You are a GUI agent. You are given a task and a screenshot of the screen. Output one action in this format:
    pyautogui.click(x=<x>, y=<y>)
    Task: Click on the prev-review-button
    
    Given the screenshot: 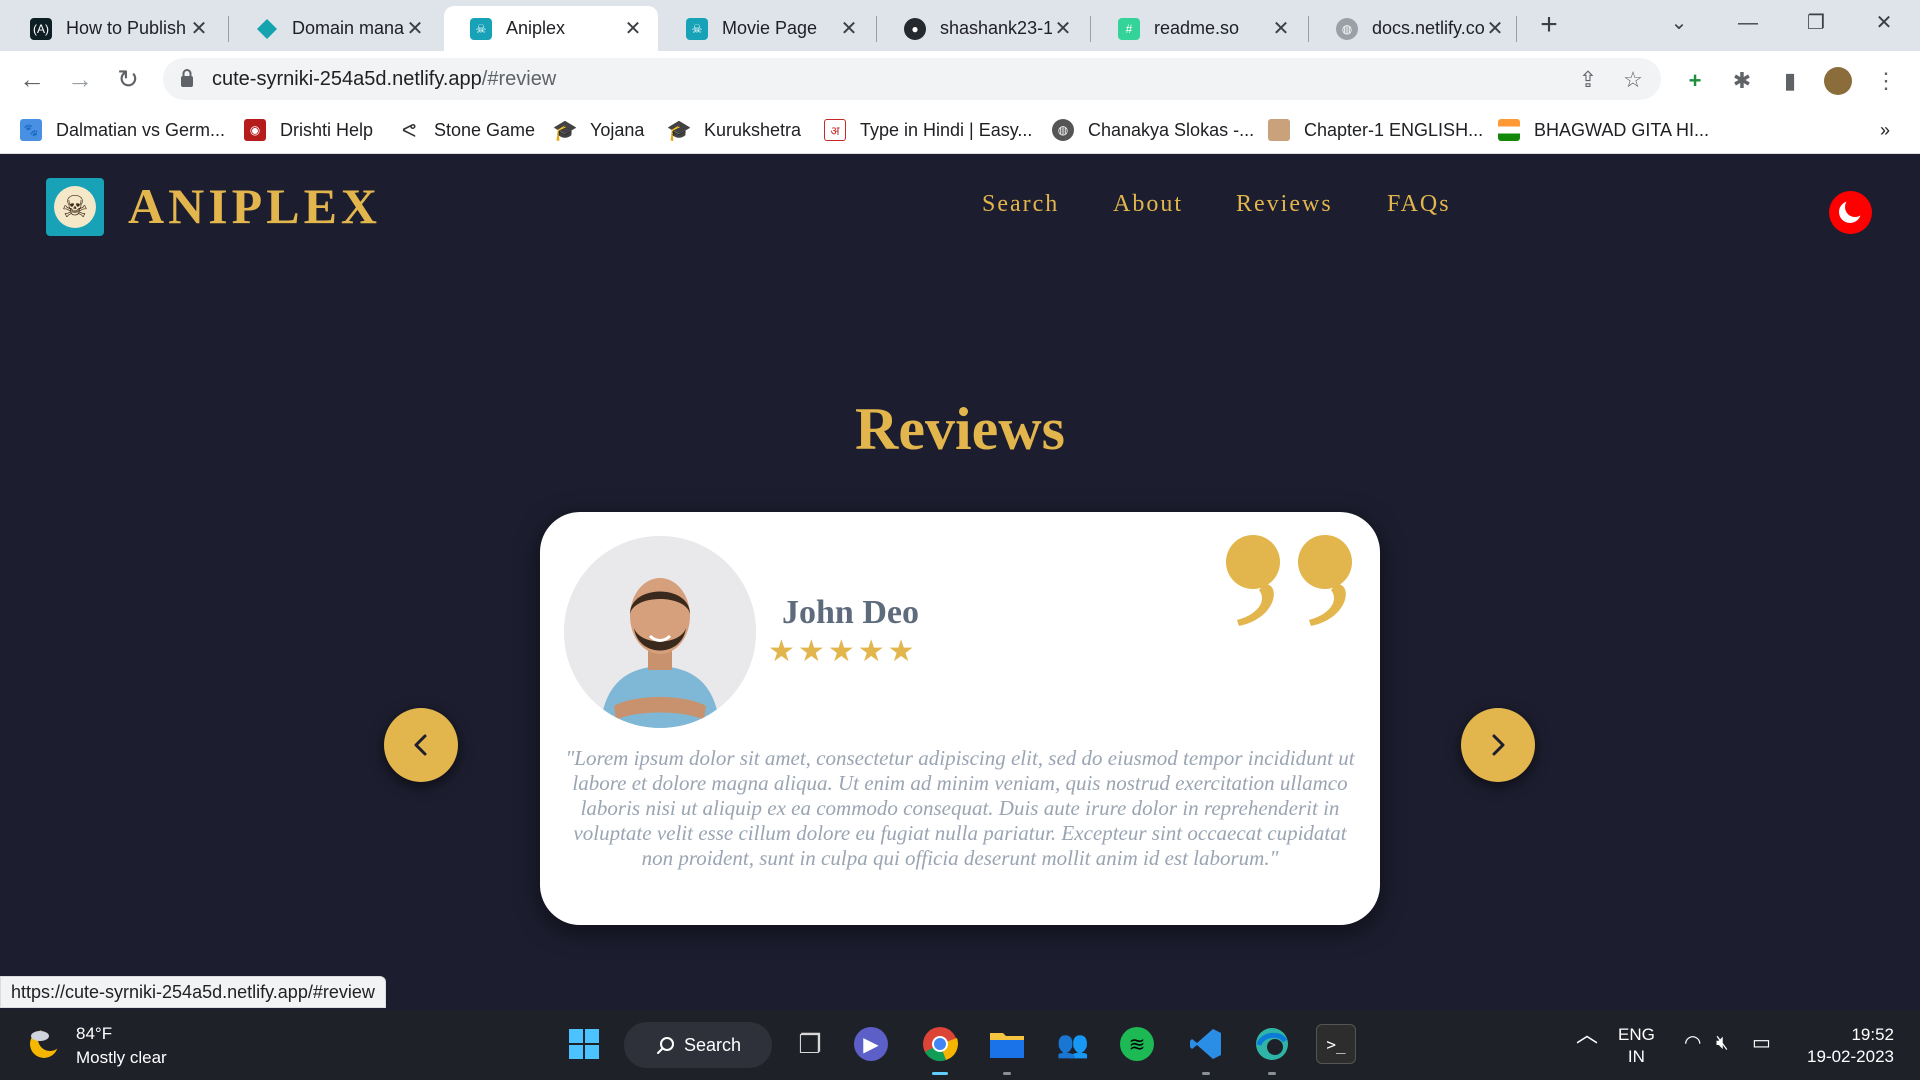 What is the action you would take?
    pyautogui.click(x=421, y=745)
    